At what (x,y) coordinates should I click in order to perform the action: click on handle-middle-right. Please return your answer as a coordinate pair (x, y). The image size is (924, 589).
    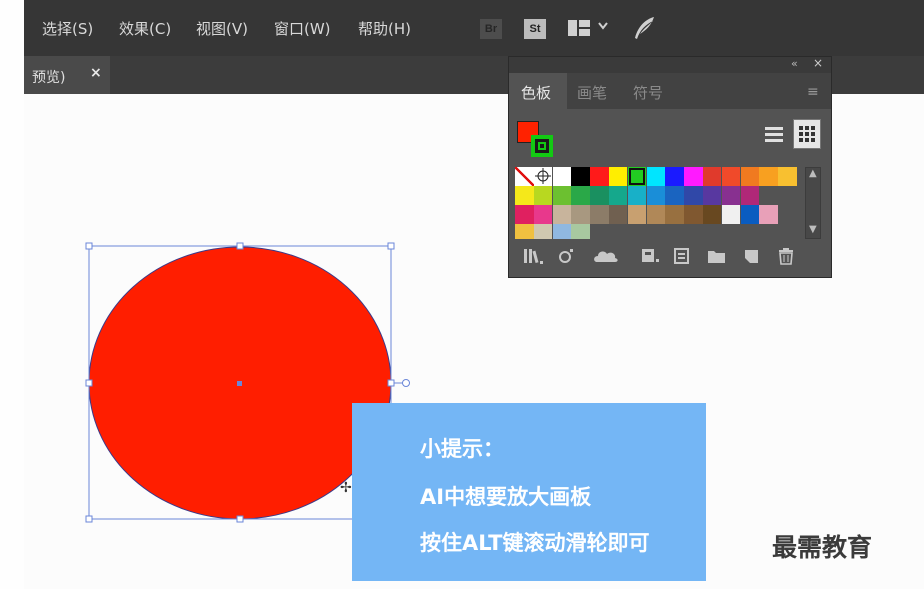
    Looking at the image, I should click on (391, 383).